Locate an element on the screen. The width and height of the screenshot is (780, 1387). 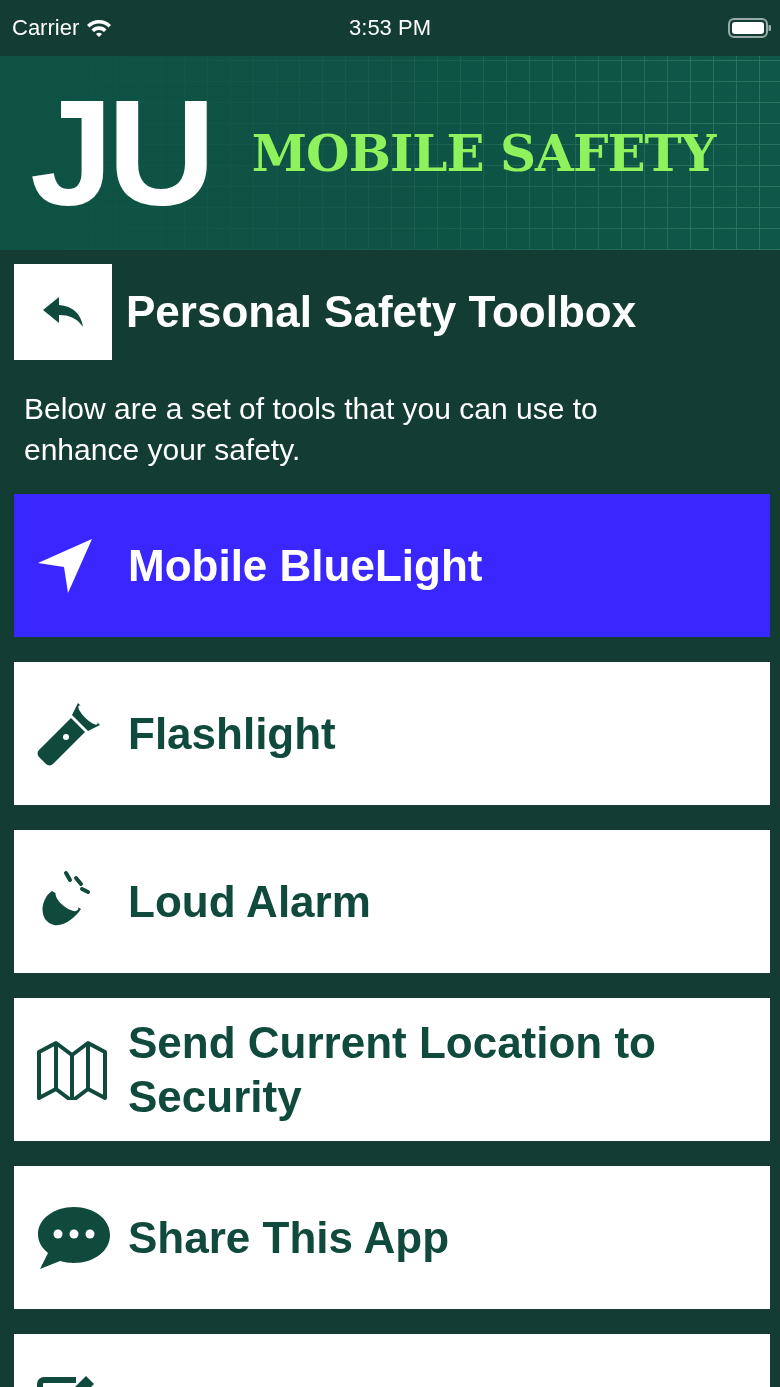
tool-card: Loud Alarm is located at coordinates (392, 901).